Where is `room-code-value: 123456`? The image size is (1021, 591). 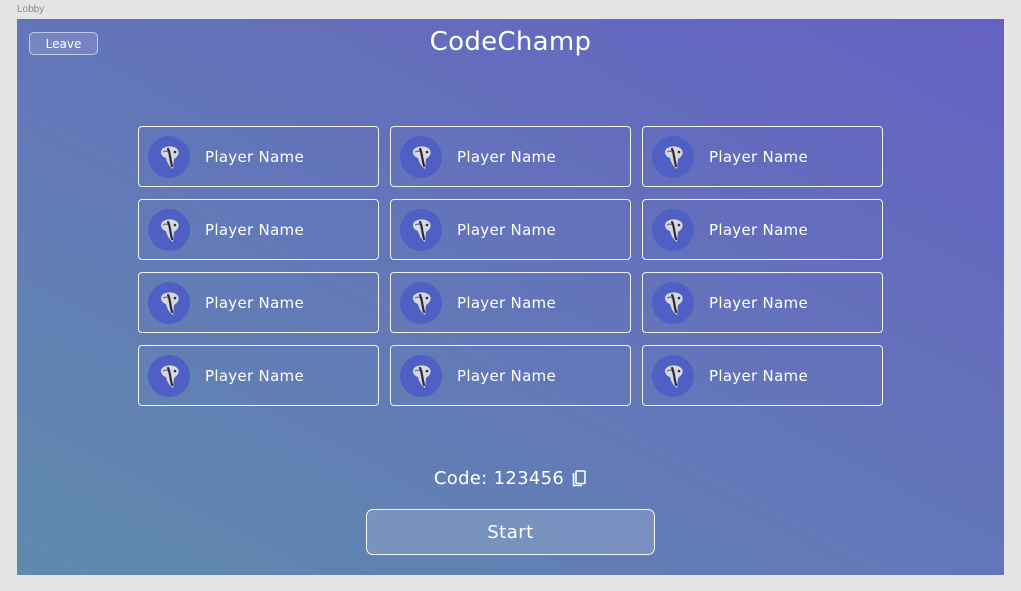 room-code-value: 123456 is located at coordinates (529, 478).